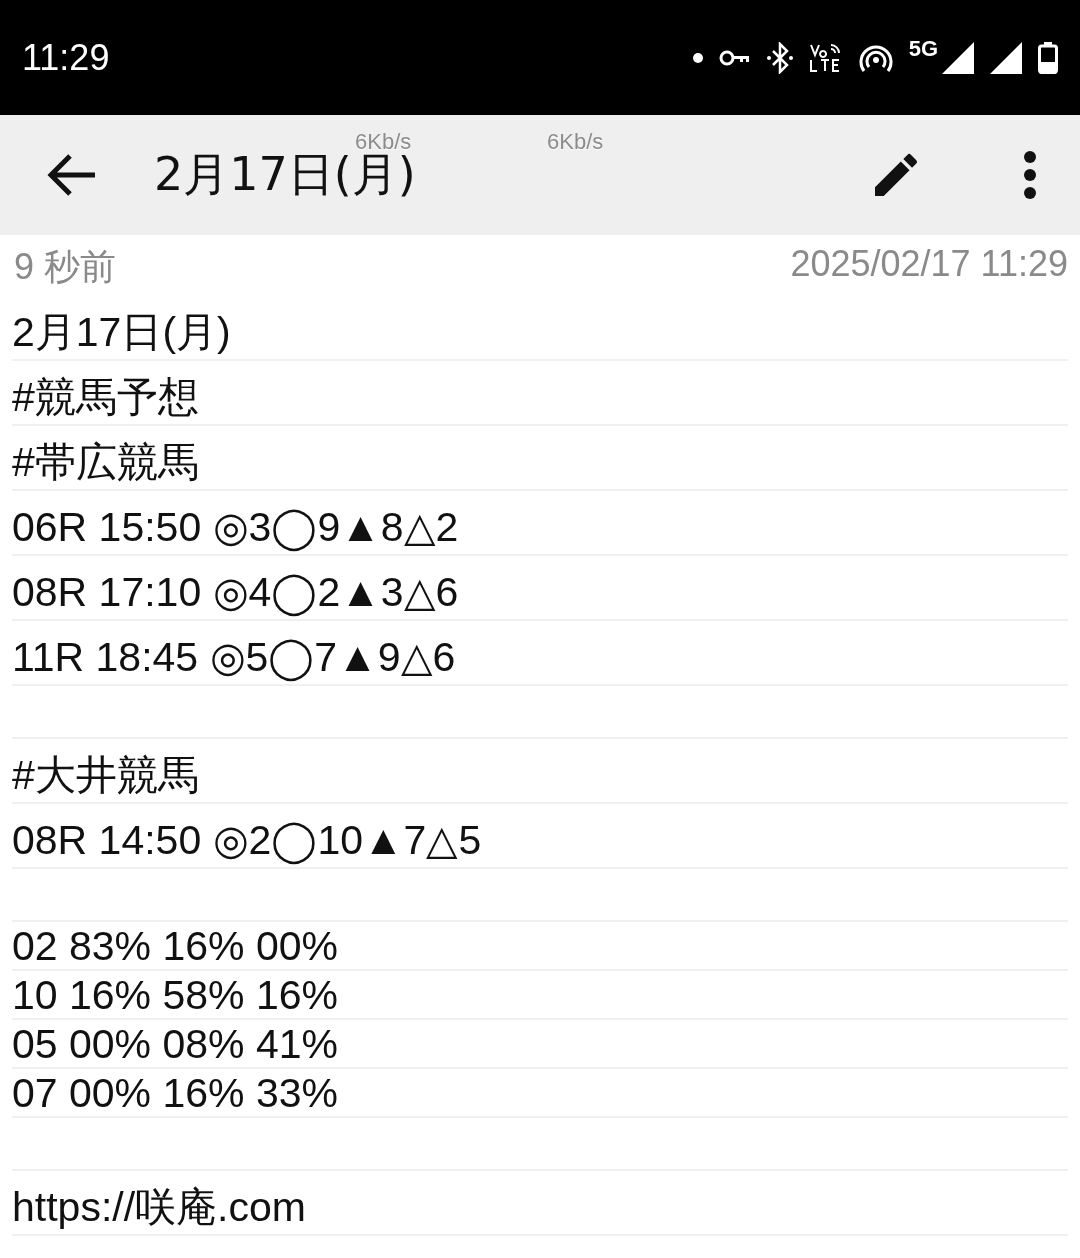 This screenshot has width=1080, height=1258. What do you see at coordinates (105, 777) in the screenshot?
I see `note-line: #大井競馬` at bounding box center [105, 777].